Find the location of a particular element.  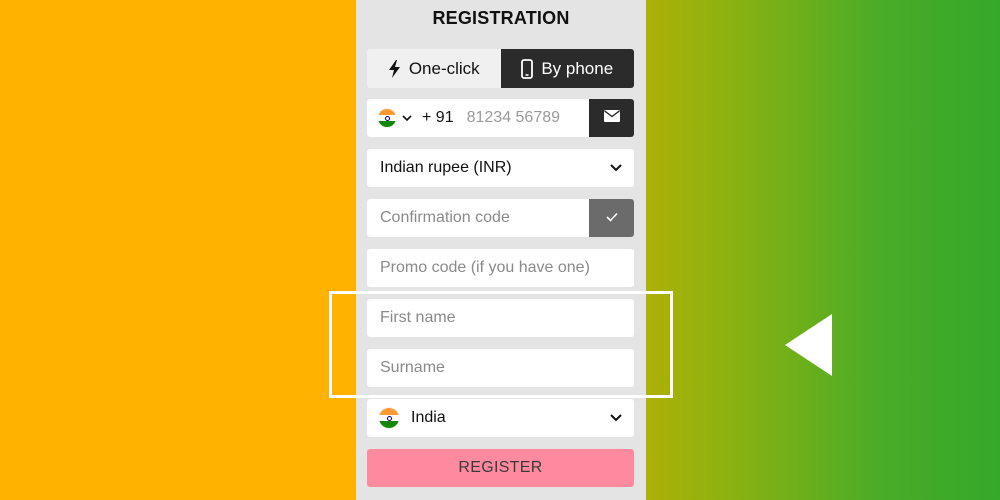

country-select: India is located at coordinates (500, 418).